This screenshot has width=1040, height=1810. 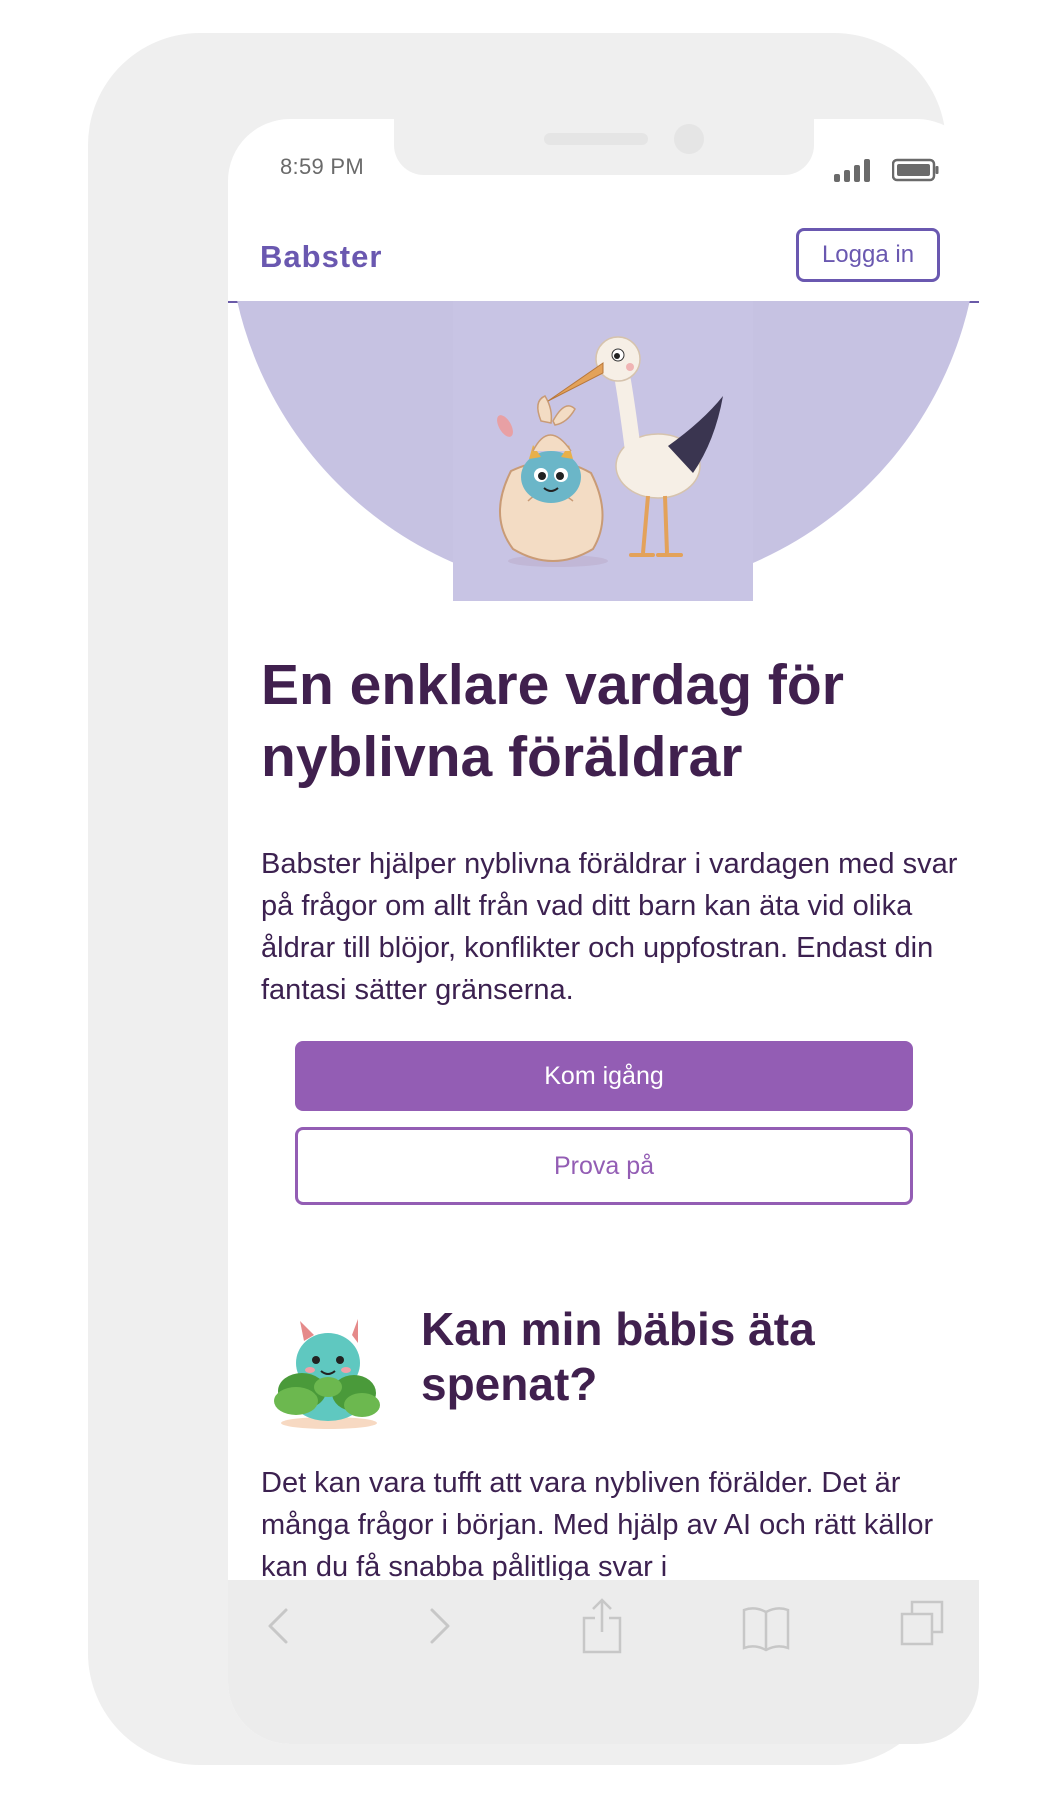 I want to click on login-button: Logga in, so click(x=868, y=255).